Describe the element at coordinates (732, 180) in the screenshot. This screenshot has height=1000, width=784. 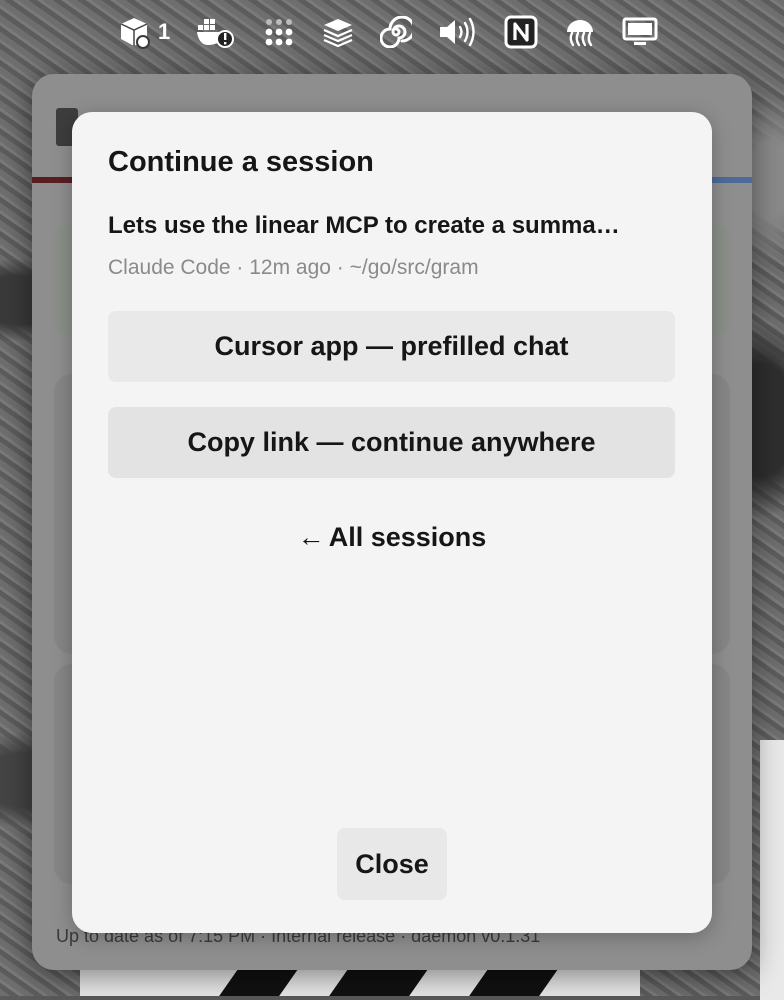
I see `accent-bar-right` at that location.